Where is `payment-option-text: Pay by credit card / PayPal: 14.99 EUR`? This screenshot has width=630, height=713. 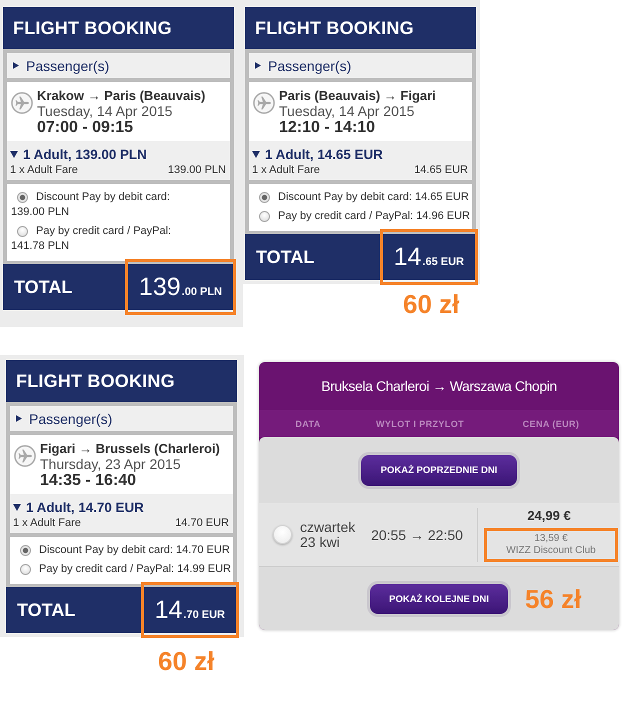 payment-option-text: Pay by credit card / PayPal: 14.99 EUR is located at coordinates (135, 569).